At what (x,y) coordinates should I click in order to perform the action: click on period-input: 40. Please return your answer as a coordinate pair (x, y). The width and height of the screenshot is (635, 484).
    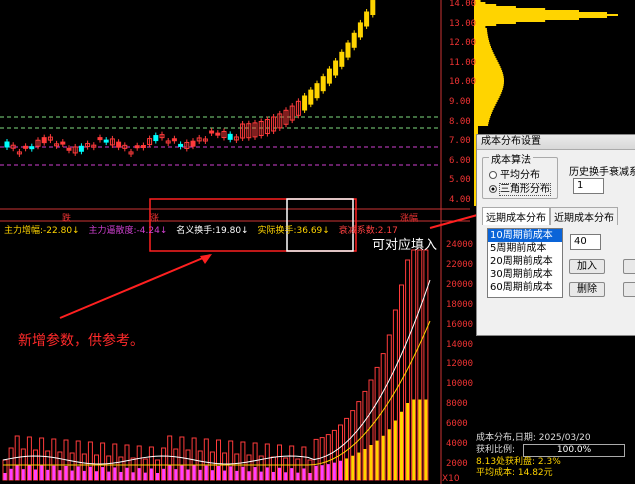
    Looking at the image, I should click on (585, 242).